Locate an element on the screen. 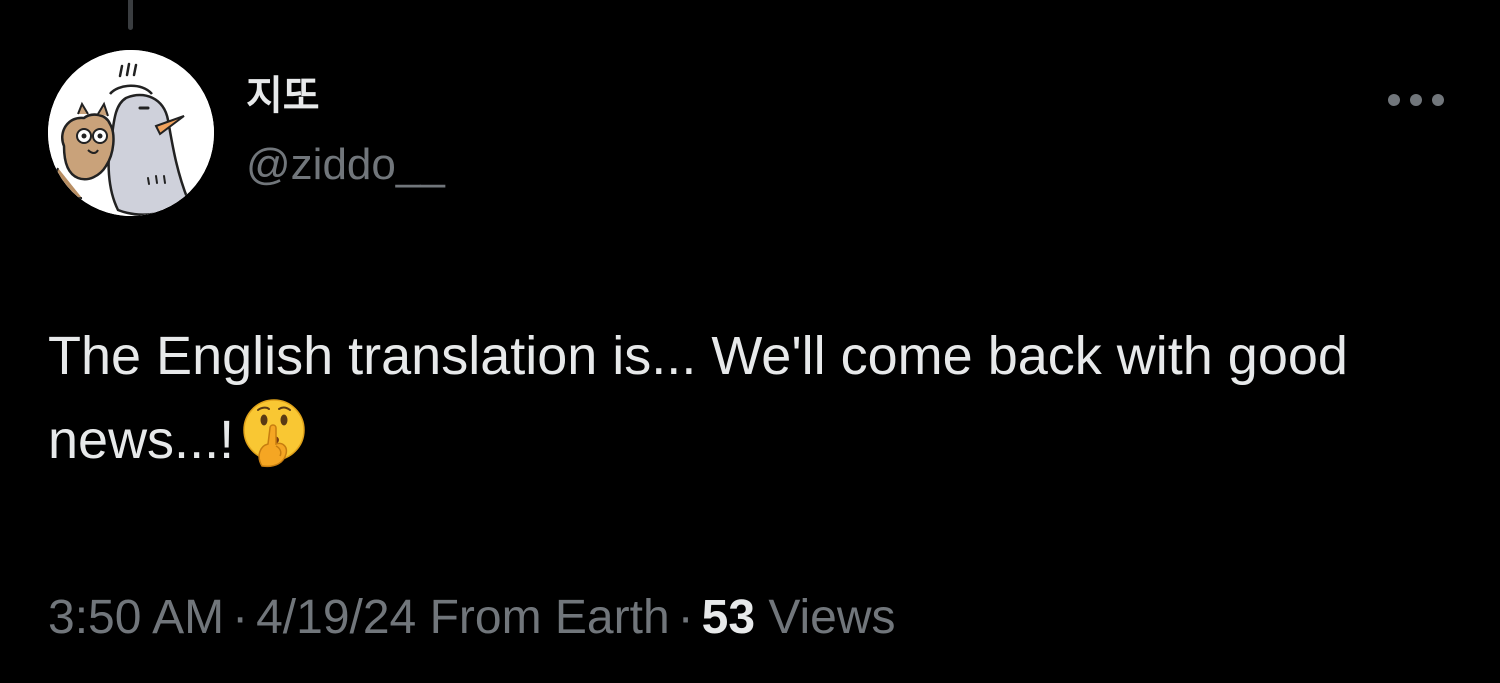 Image resolution: width=1500 pixels, height=683 pixels. cartoon-pigeon-and-squirrel-avatar-icon is located at coordinates (131, 133).